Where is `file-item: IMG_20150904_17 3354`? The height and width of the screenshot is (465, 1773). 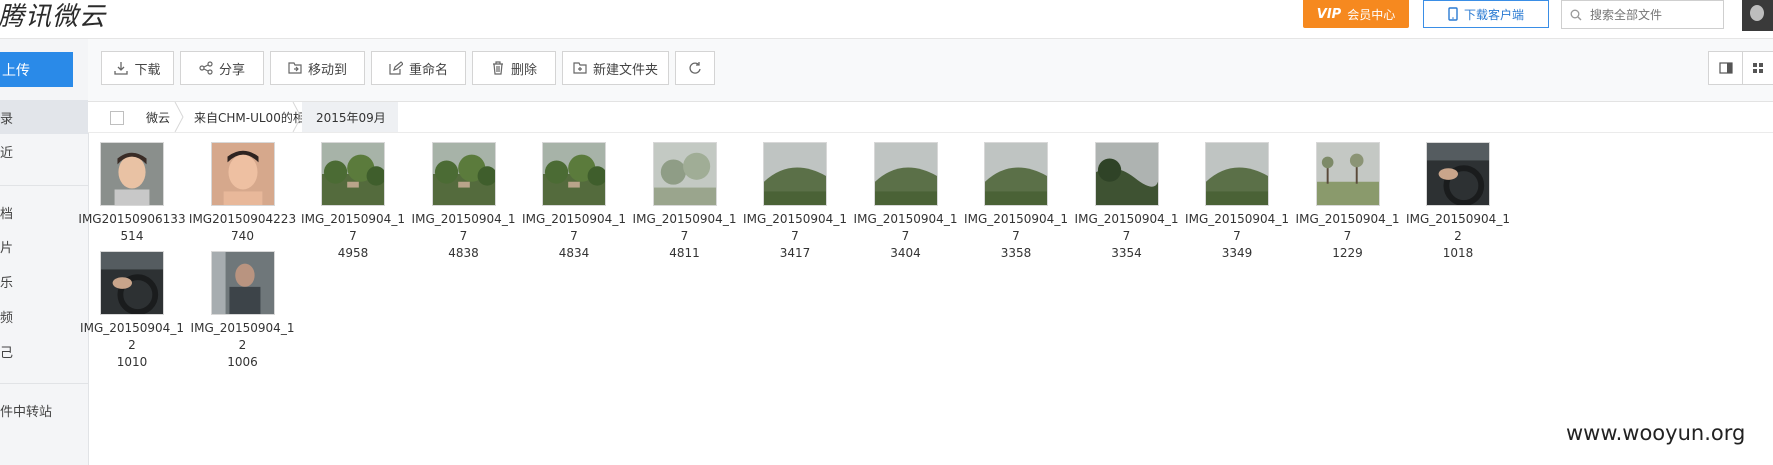 file-item: IMG_20150904_17 3354 is located at coordinates (1127, 202).